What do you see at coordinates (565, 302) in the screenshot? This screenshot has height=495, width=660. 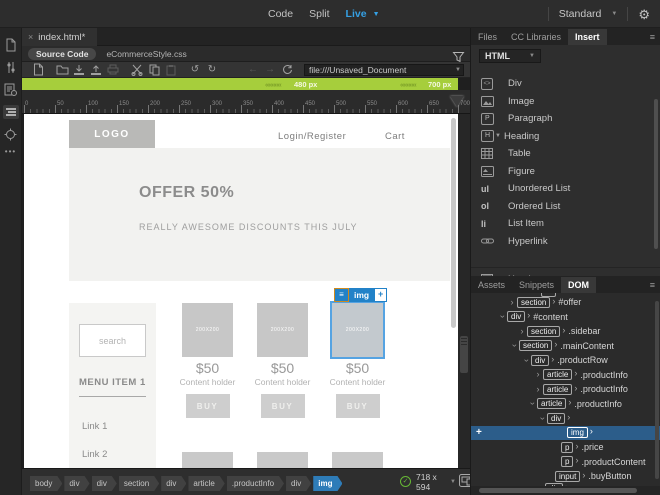 I see `dom-row-section-offer: section #offer` at bounding box center [565, 302].